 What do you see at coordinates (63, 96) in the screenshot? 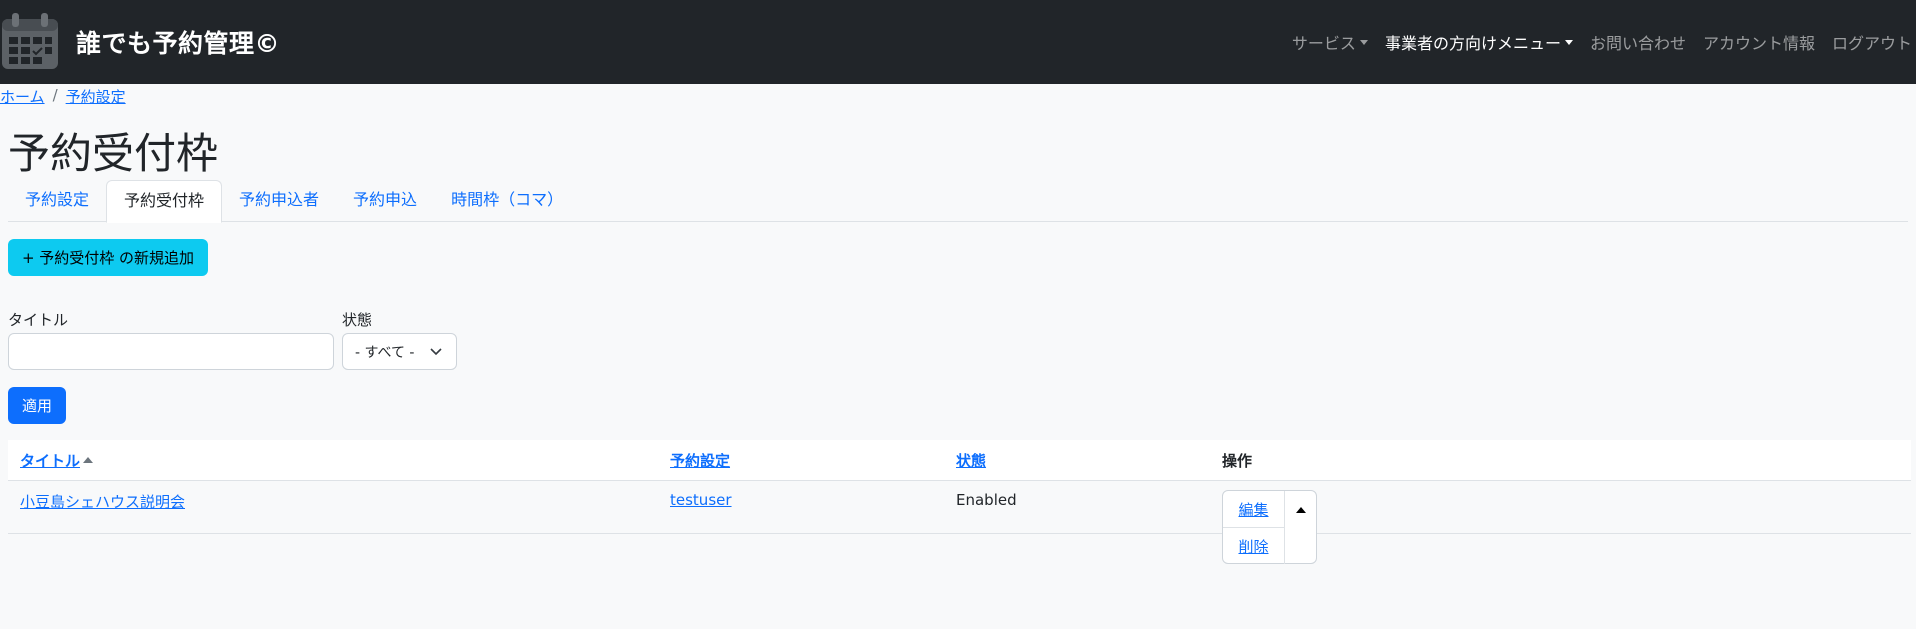
I see `breadcrumb: ホーム / 予約設定` at bounding box center [63, 96].